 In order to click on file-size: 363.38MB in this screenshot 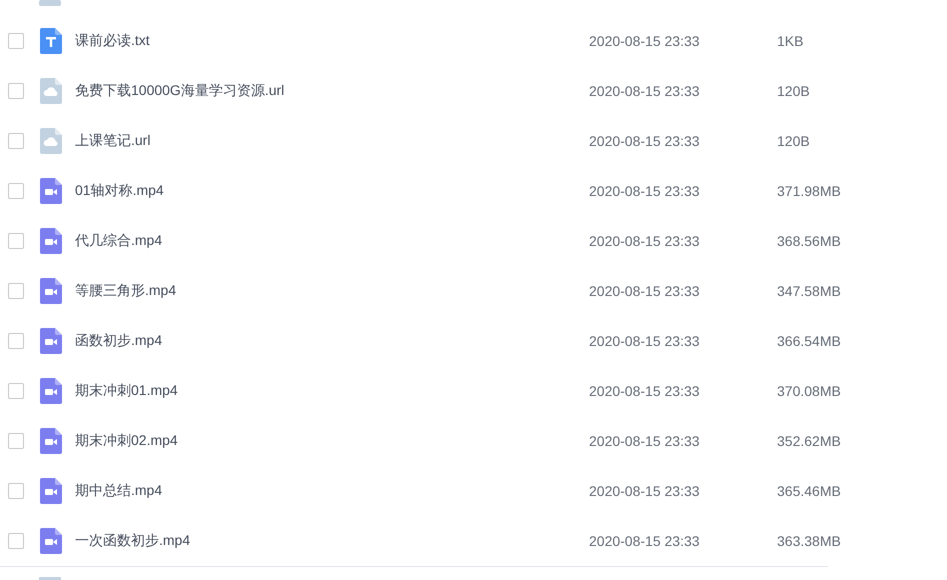, I will do `click(809, 541)`.